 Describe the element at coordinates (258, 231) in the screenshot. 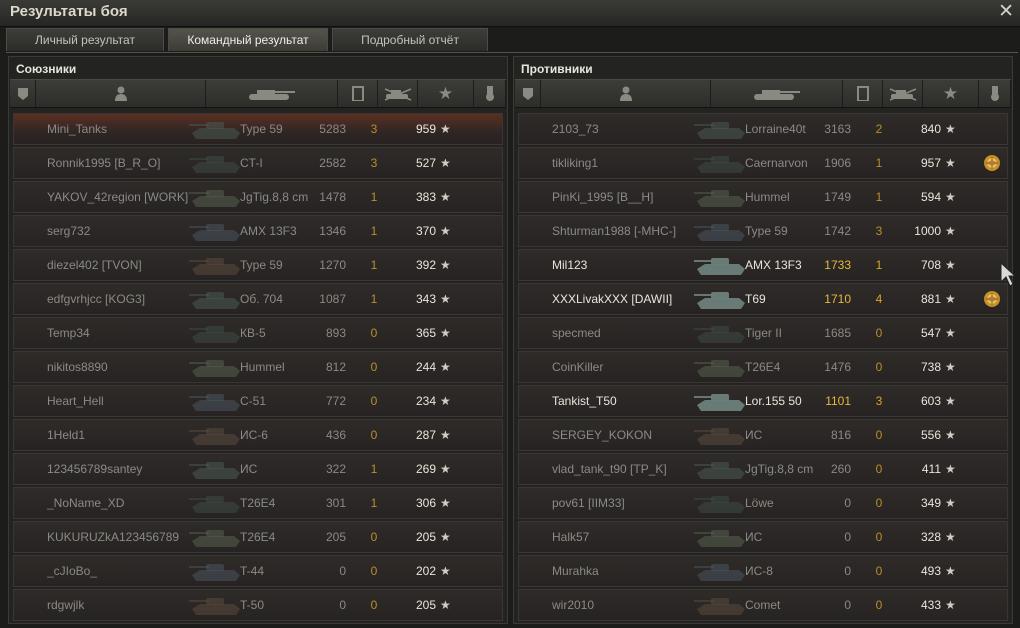

I see `player-row: serg732 AMX 13F3 1346 1 370 ★` at that location.